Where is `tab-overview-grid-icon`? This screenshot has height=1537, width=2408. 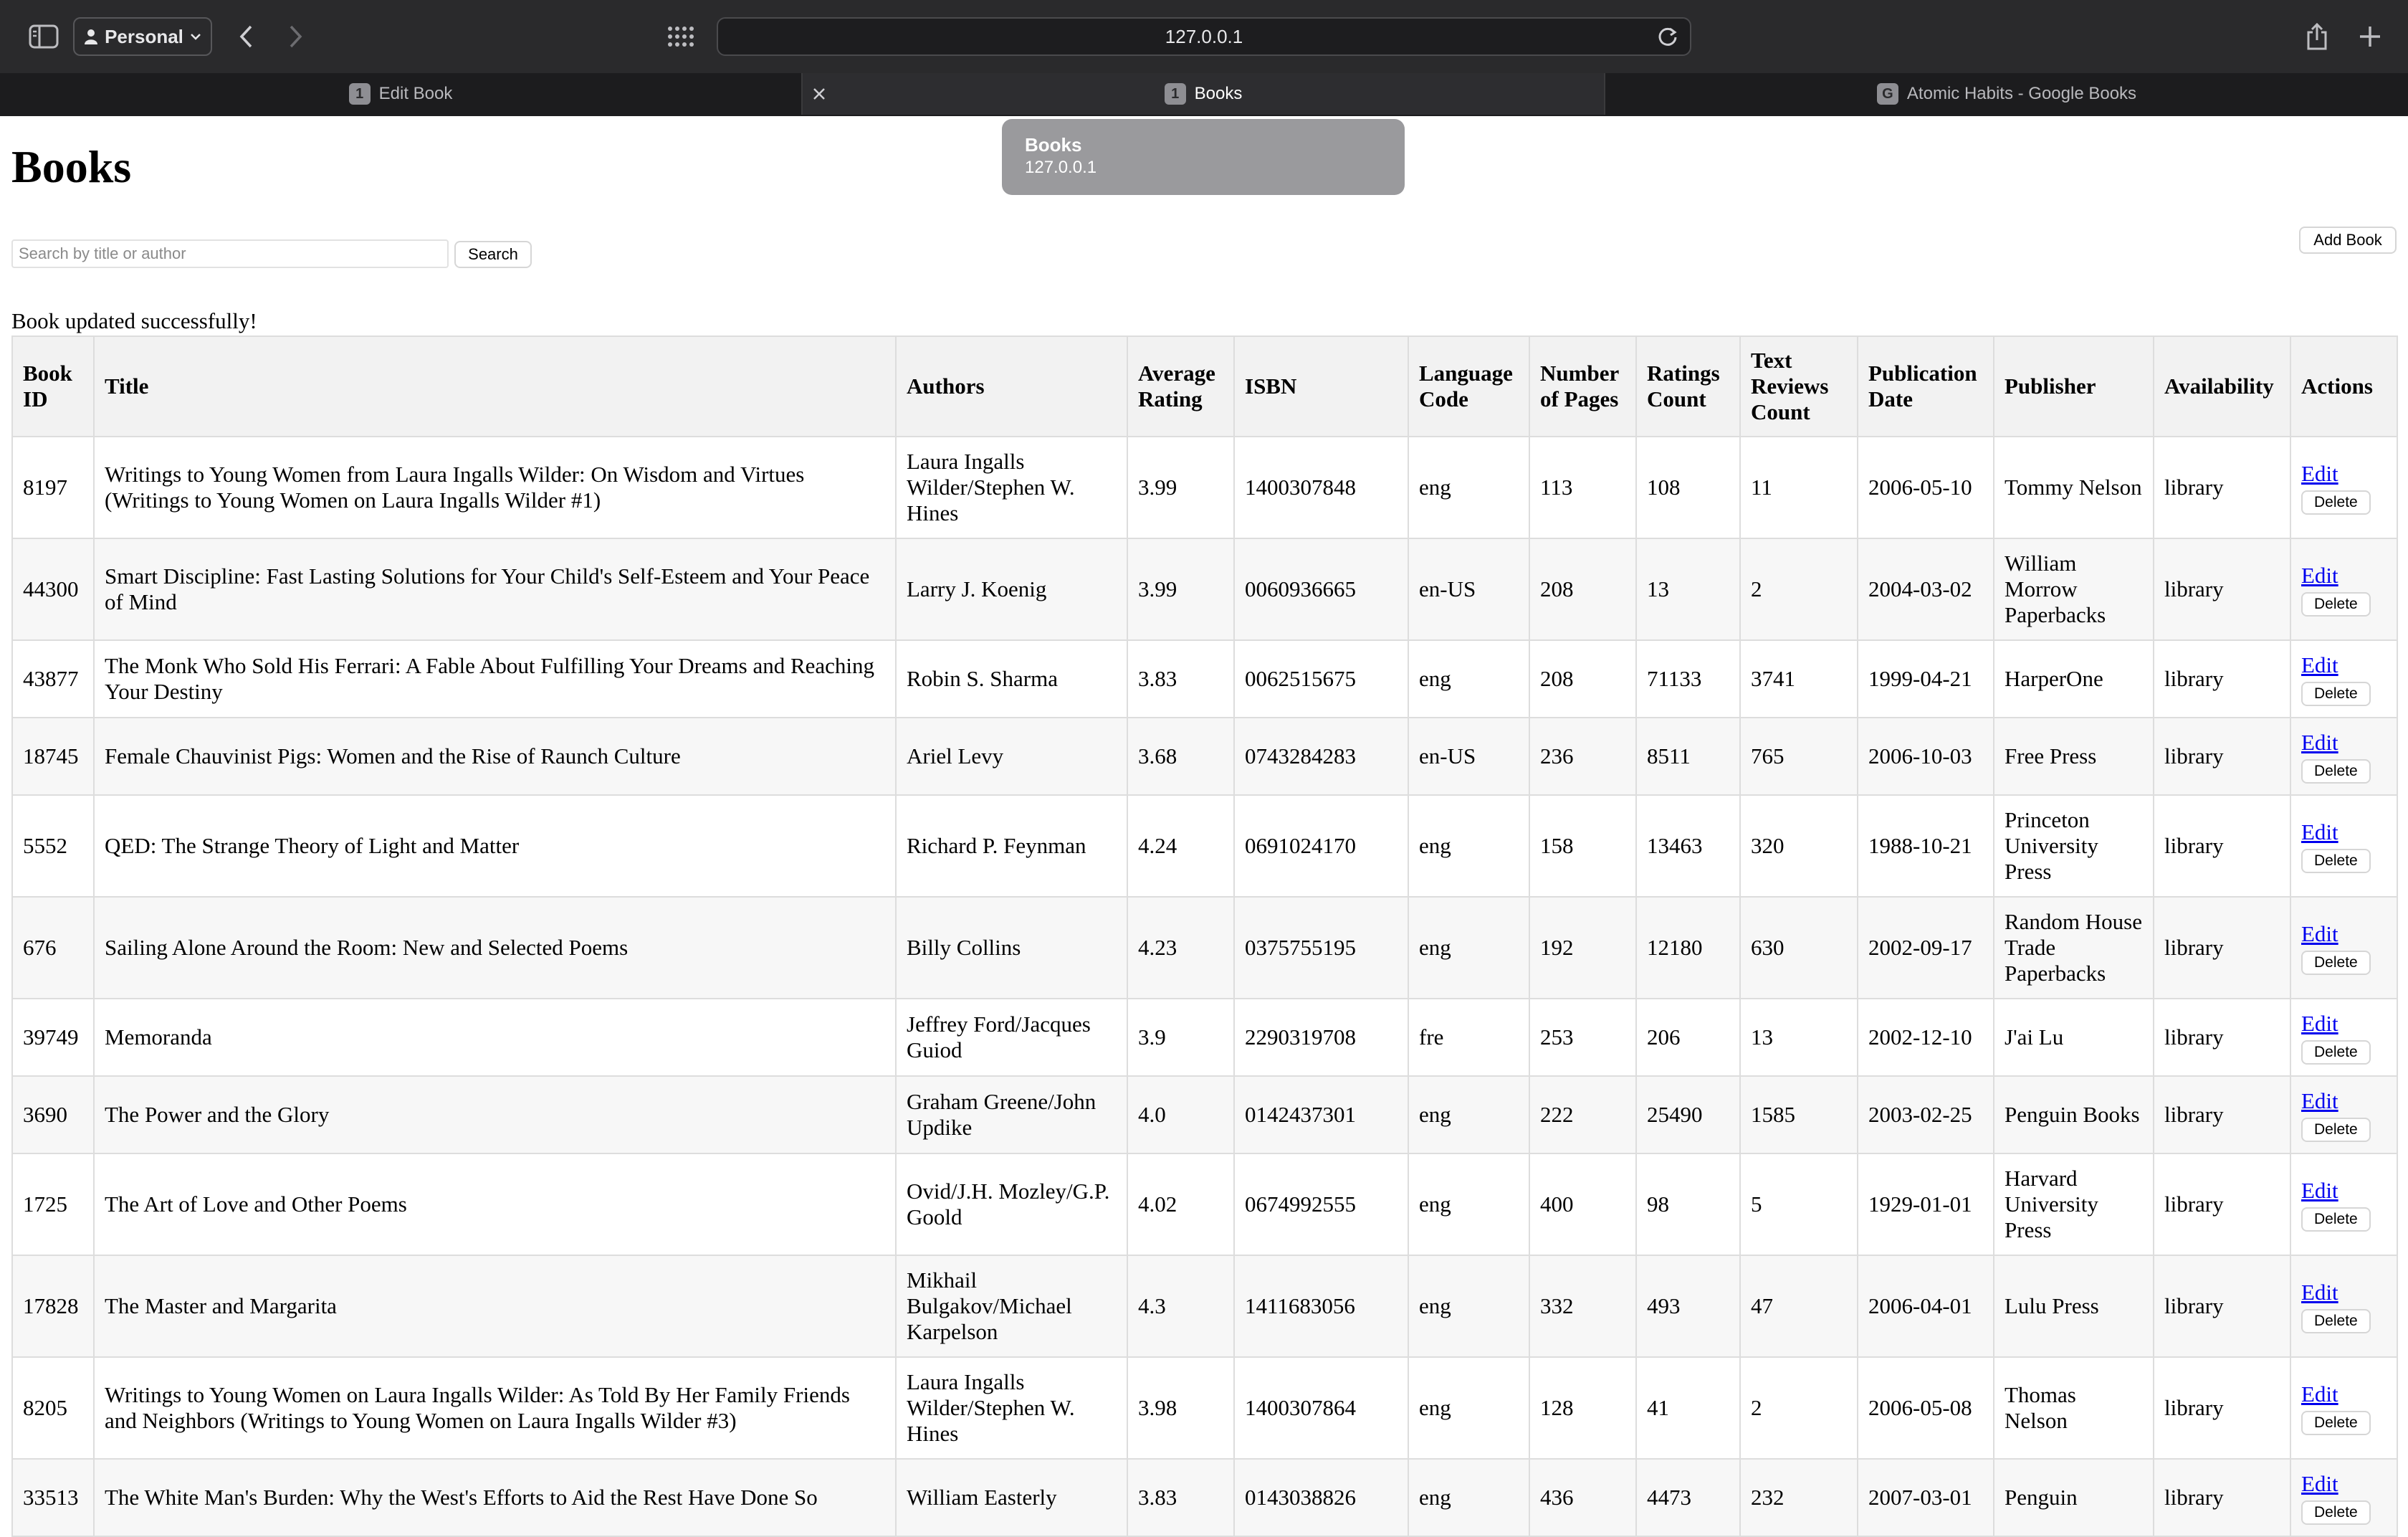
tab-overview-grid-icon is located at coordinates (681, 36).